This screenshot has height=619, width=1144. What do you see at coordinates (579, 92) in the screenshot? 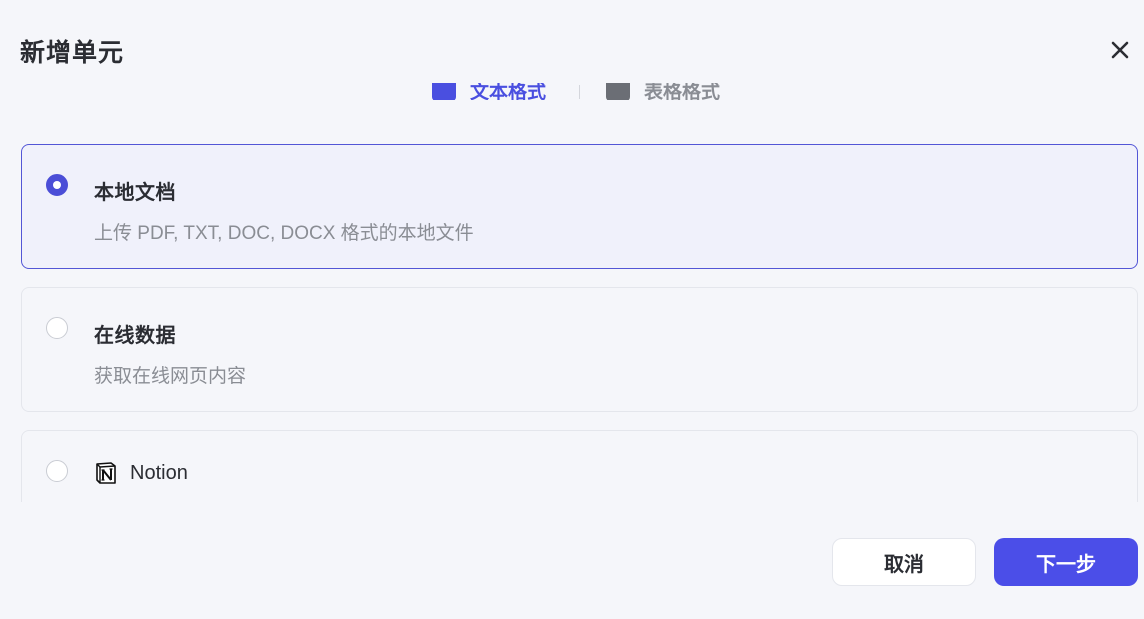
I see `tab-divider` at bounding box center [579, 92].